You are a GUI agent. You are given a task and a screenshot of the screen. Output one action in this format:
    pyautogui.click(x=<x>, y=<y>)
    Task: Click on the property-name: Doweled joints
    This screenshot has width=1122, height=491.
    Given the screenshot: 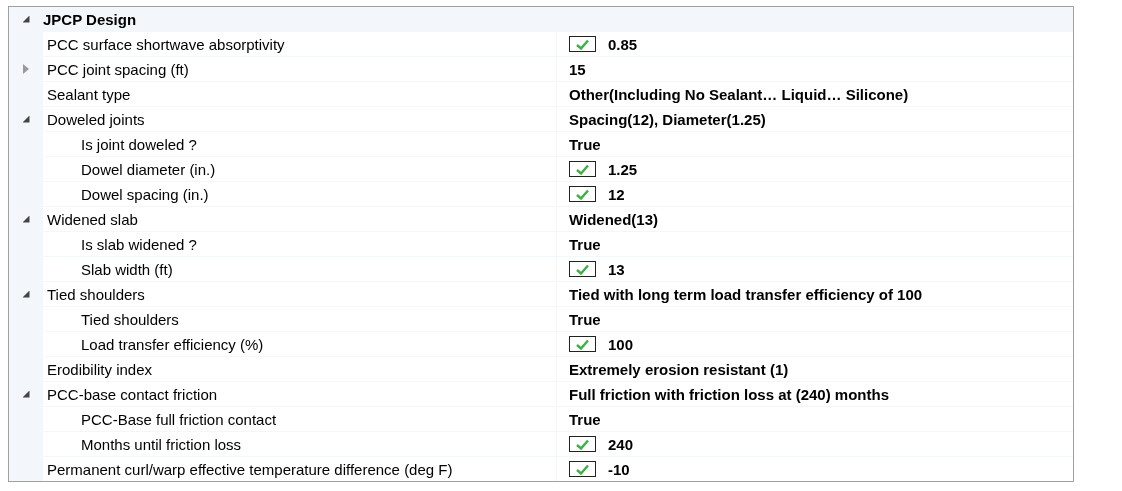 What is the action you would take?
    pyautogui.click(x=96, y=119)
    